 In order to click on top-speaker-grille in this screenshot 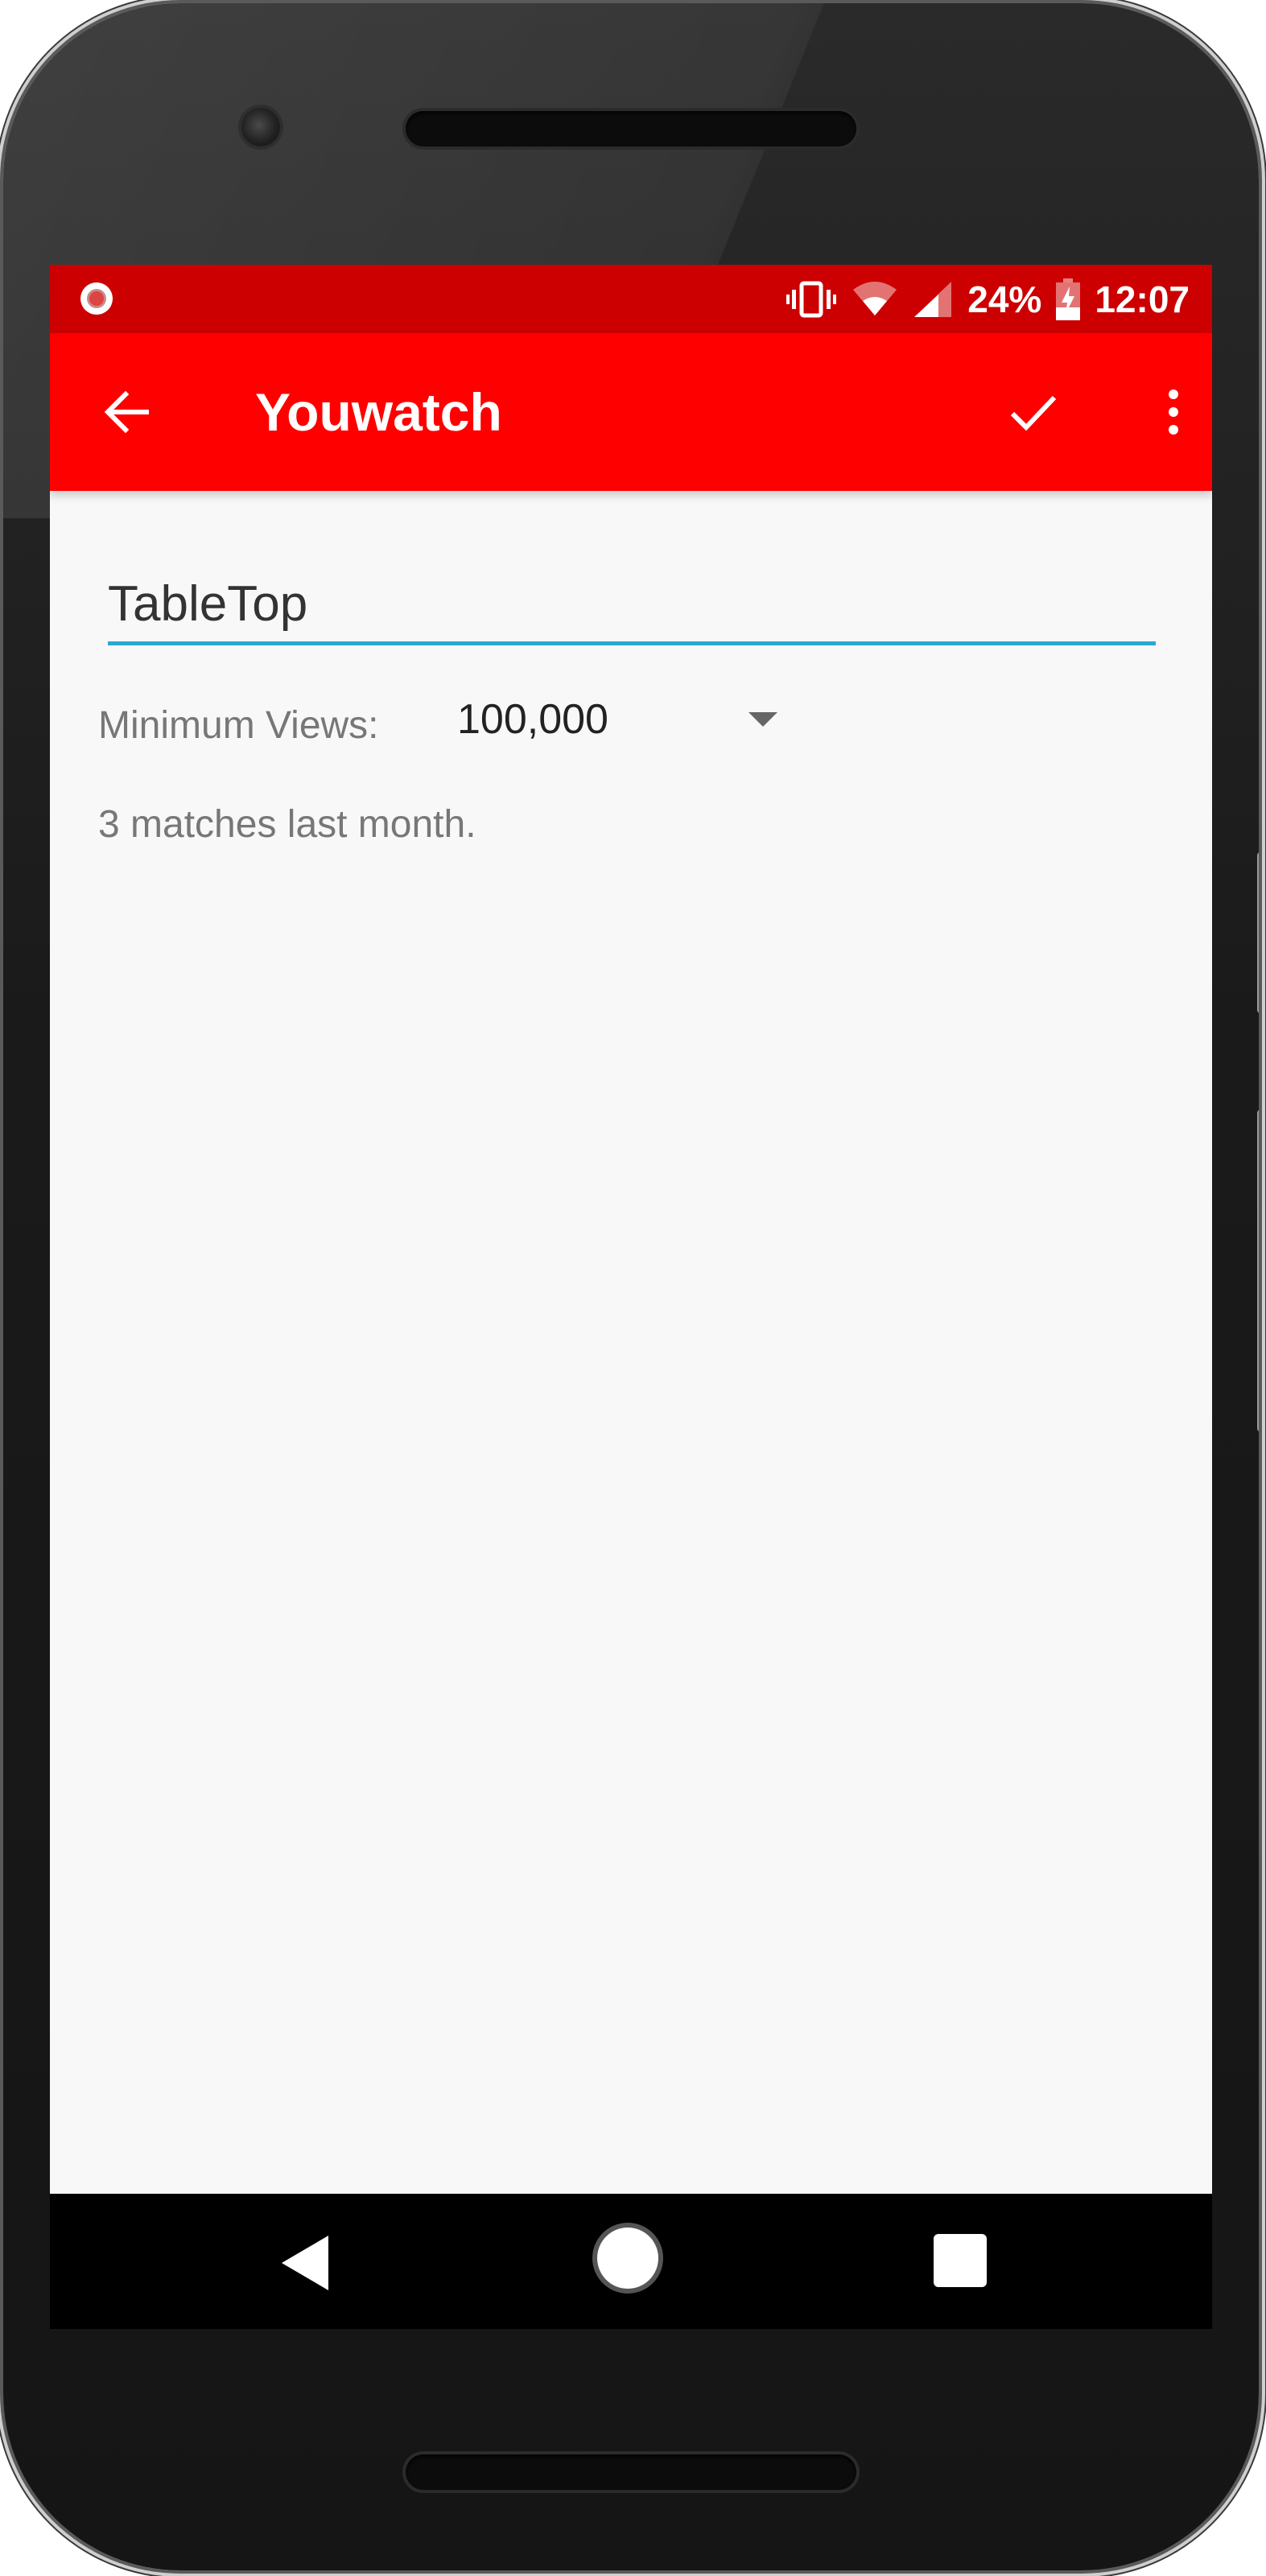, I will do `click(631, 128)`.